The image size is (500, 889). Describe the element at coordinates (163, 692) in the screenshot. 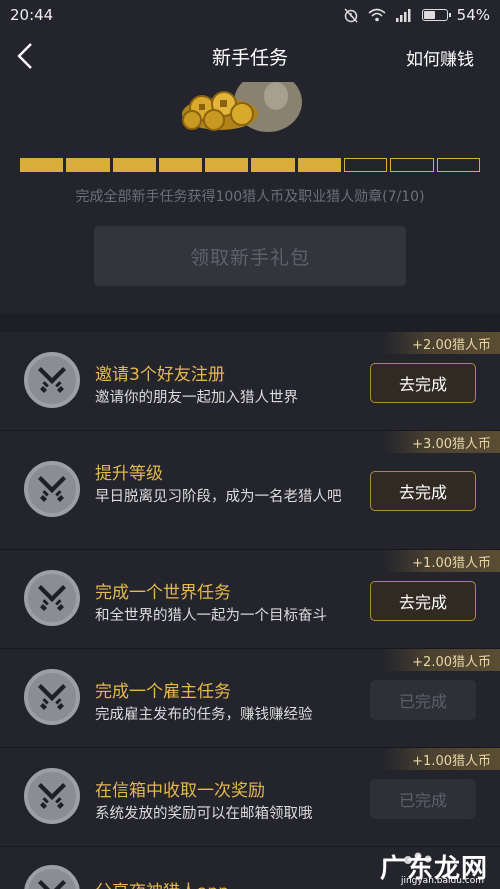

I see `task-title: 完成一个雇主任务` at that location.